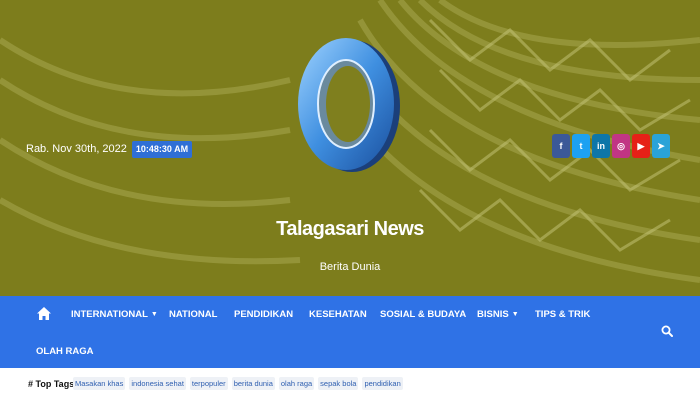  I want to click on nav-item-sosial-budaya: SOSIAL & BUDAYA, so click(423, 314).